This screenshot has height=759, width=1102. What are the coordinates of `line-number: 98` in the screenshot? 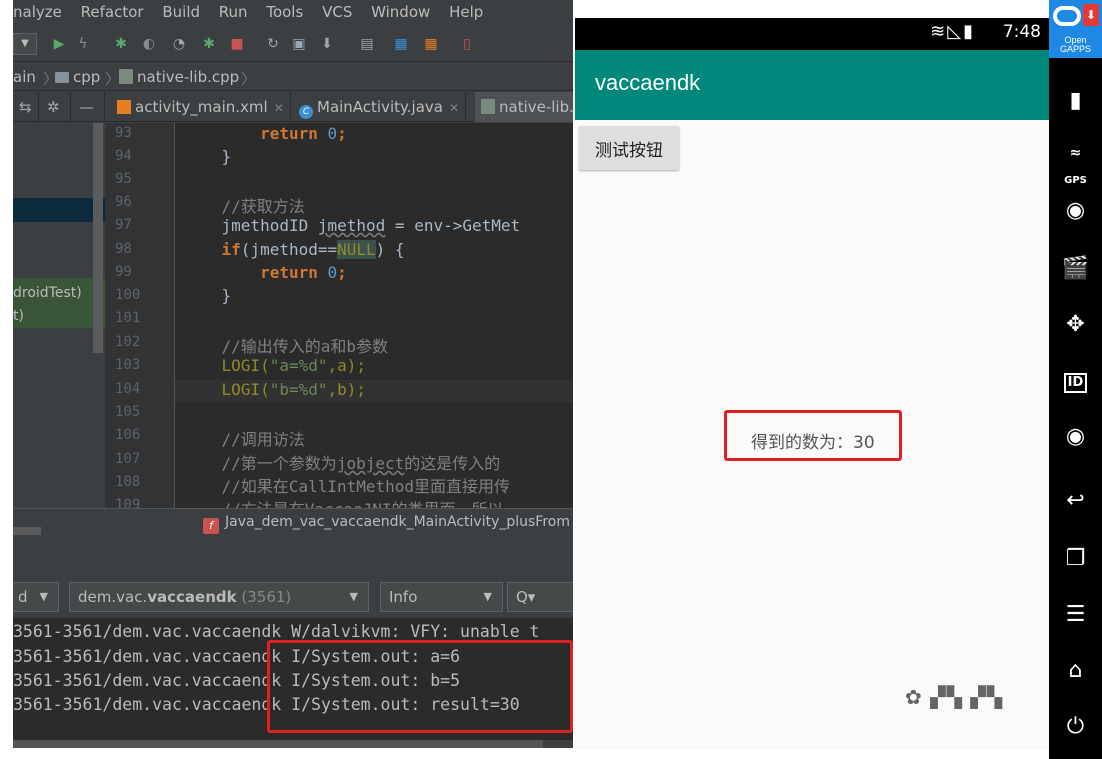 It's located at (123, 249).